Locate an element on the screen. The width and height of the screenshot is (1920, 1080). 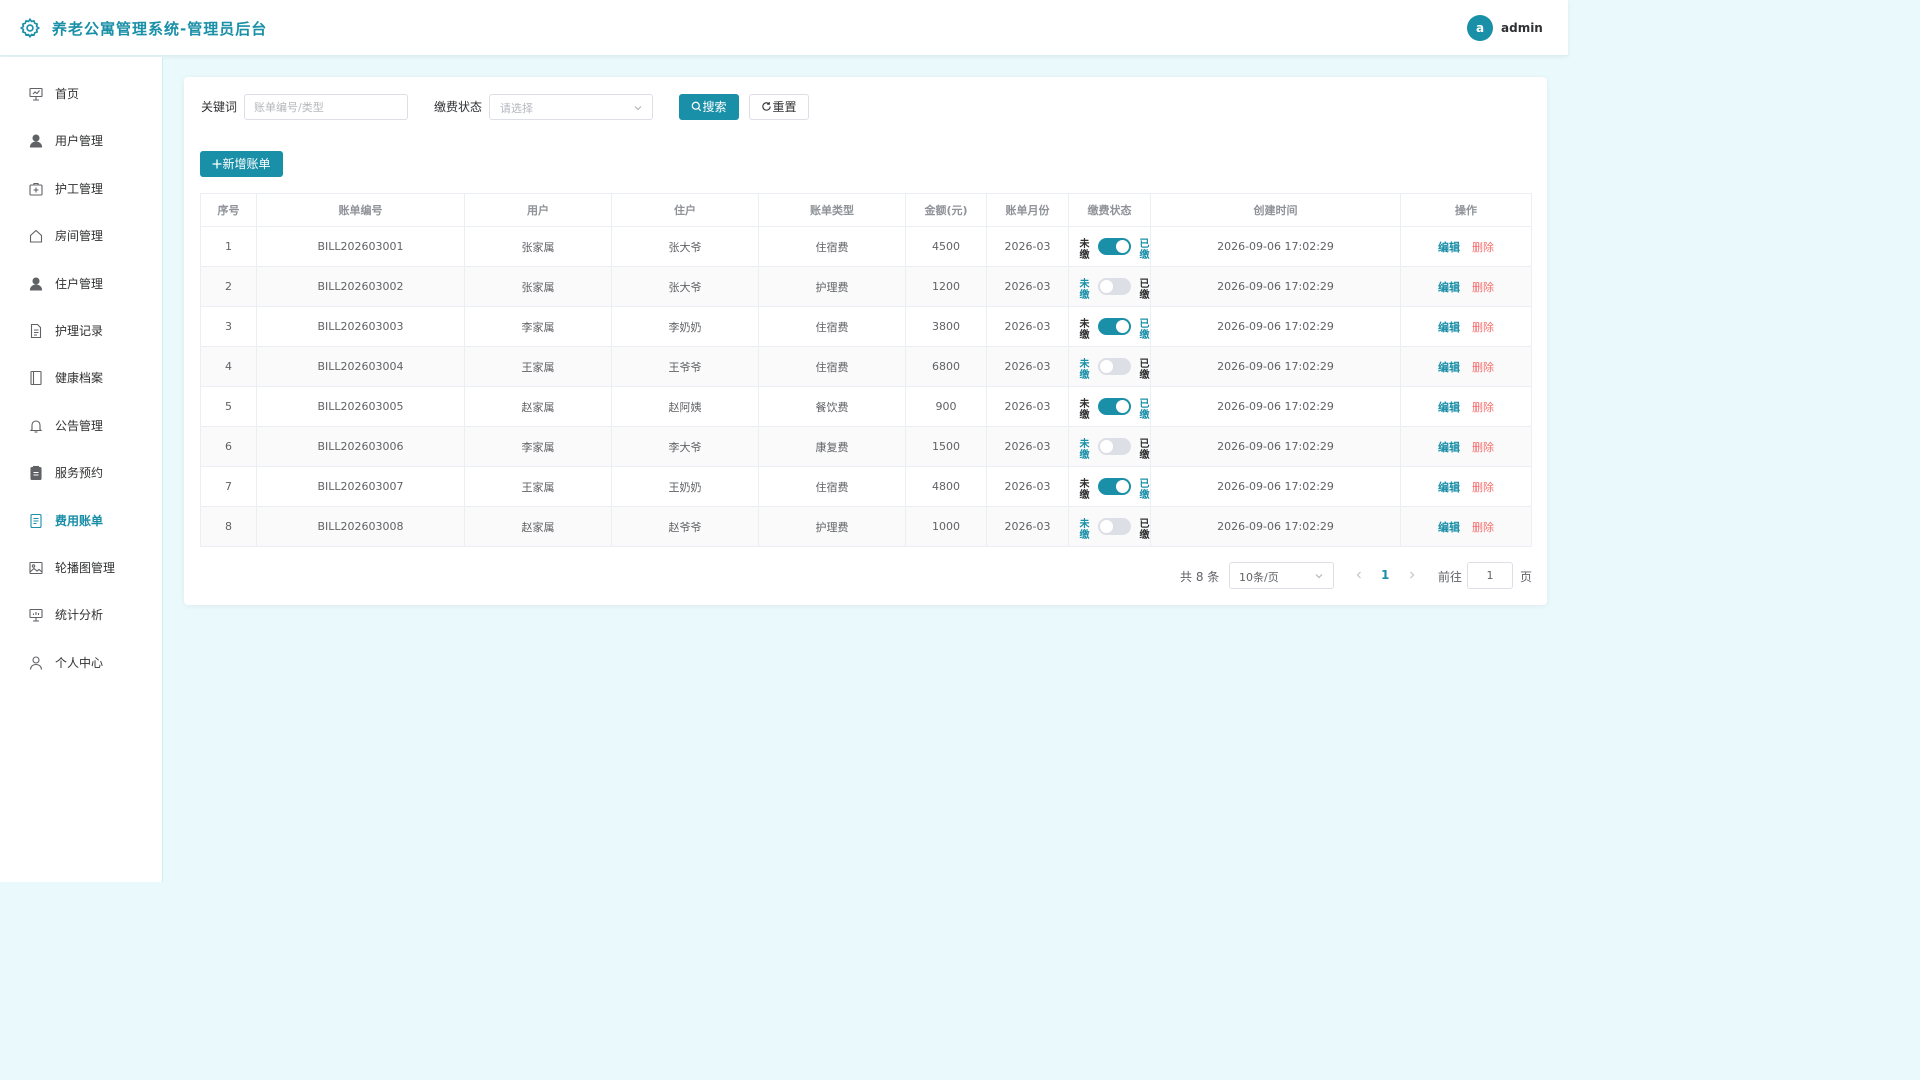
user-icon is located at coordinates (36, 284).